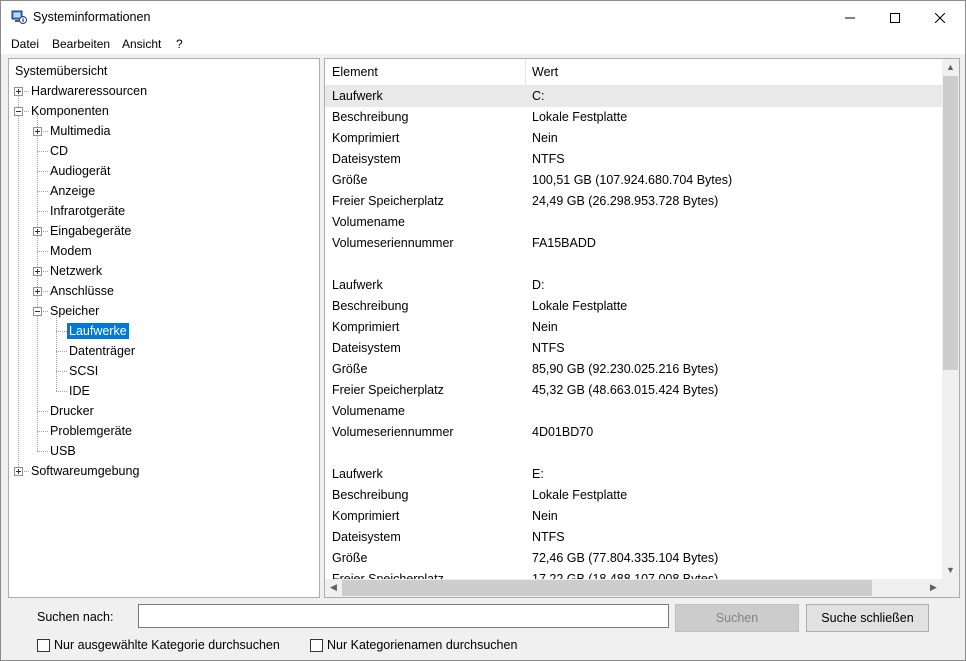  What do you see at coordinates (633, 369) in the screenshot?
I see `table-row: Größe 85,90 GB (92.230.025.216 Bytes)` at bounding box center [633, 369].